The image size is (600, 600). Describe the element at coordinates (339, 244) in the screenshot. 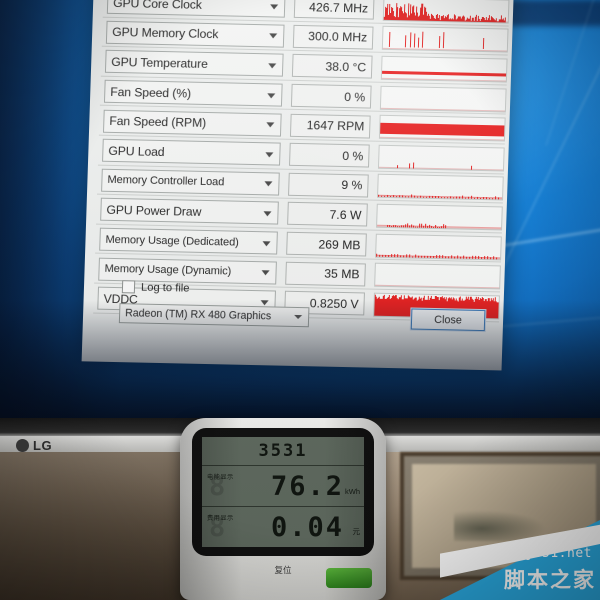

I see `sensor-value-text: 269 MB` at that location.